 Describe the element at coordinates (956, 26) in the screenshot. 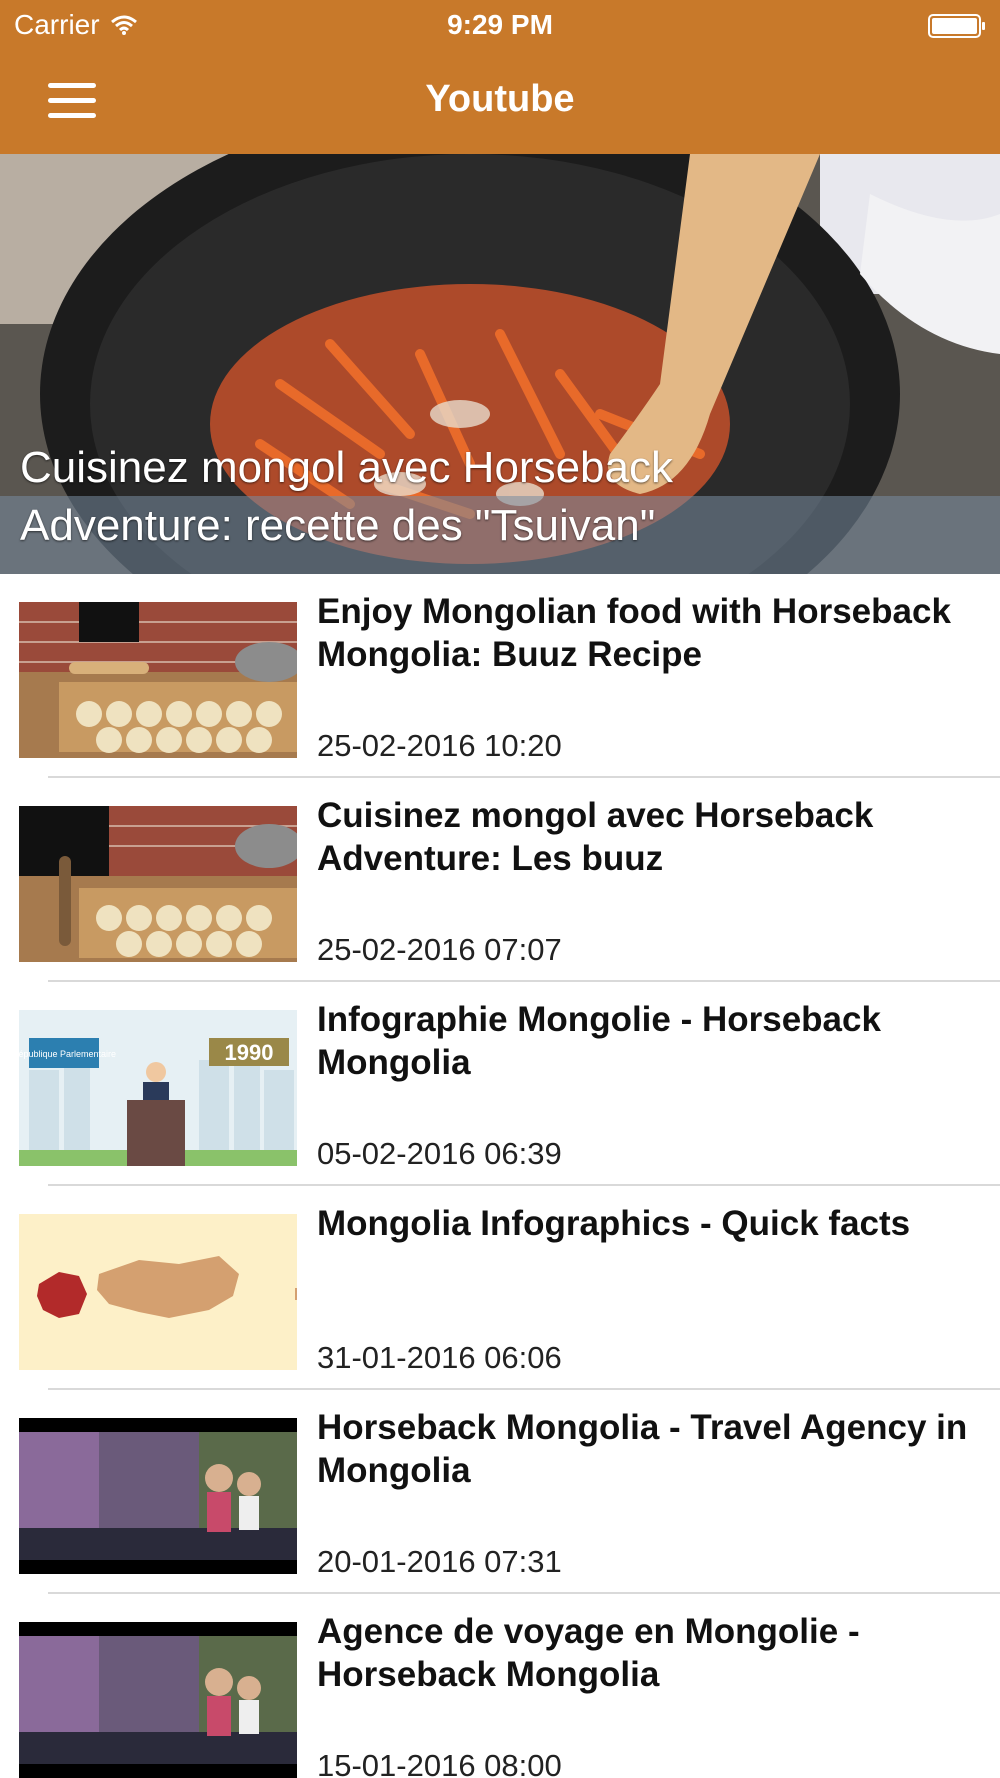

I see `battery-icon` at that location.